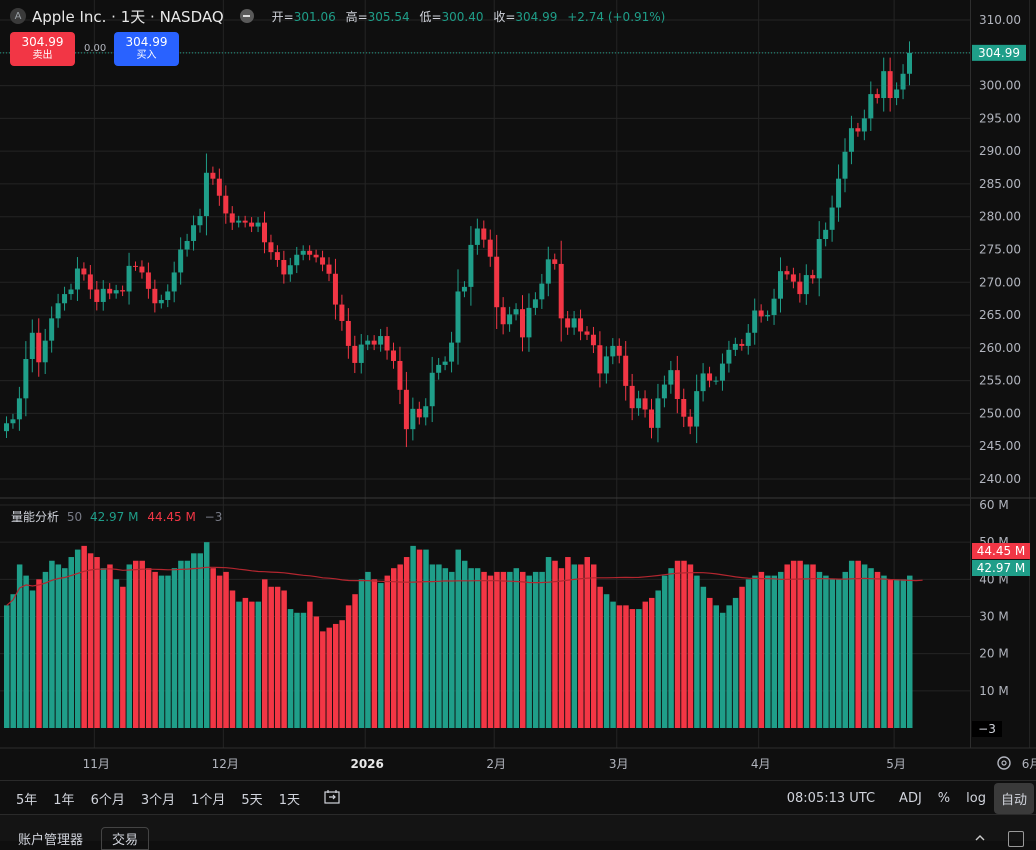  I want to click on price-tick-label: 270.00, so click(1000, 282).